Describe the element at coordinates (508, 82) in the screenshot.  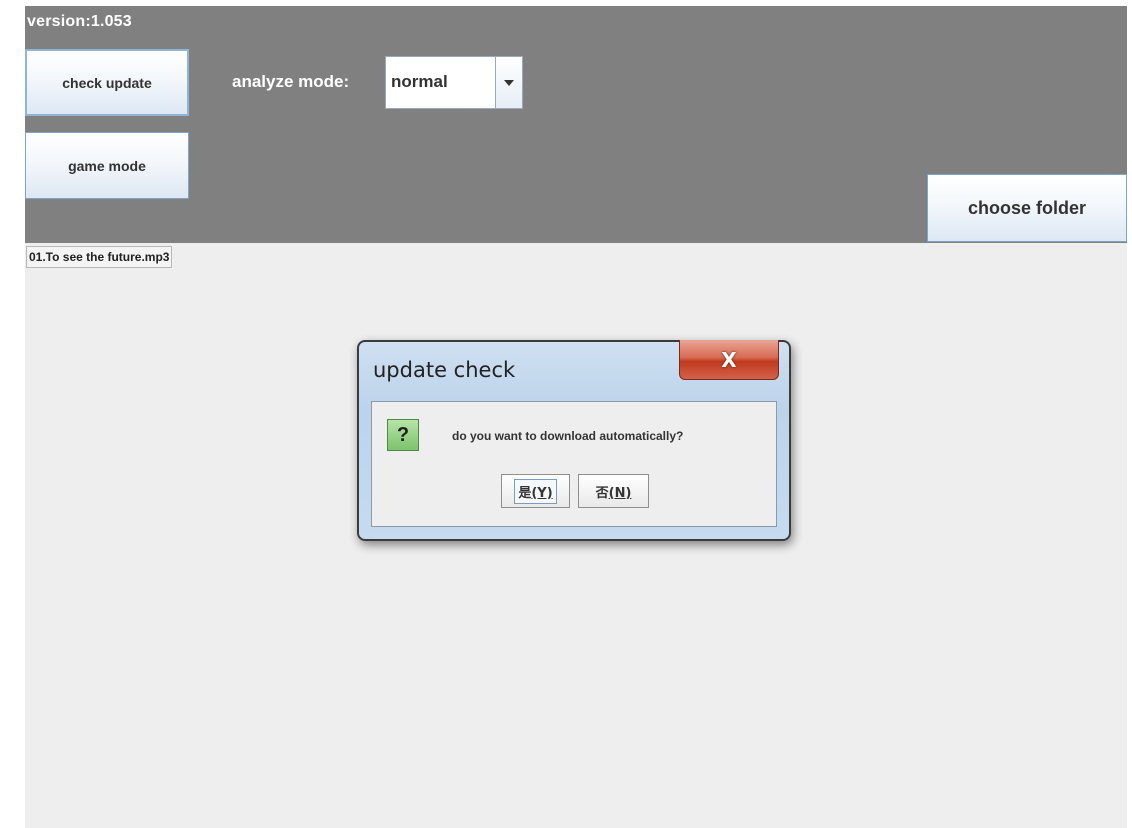
I see `chevron-down-icon` at that location.